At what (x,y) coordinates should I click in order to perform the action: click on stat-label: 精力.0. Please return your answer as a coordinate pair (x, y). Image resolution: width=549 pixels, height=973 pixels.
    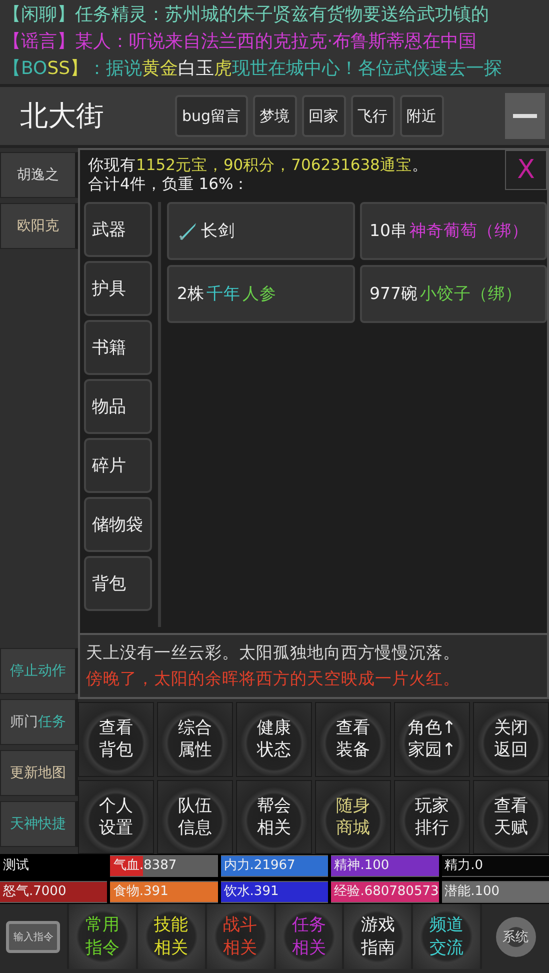
    Looking at the image, I should click on (464, 866).